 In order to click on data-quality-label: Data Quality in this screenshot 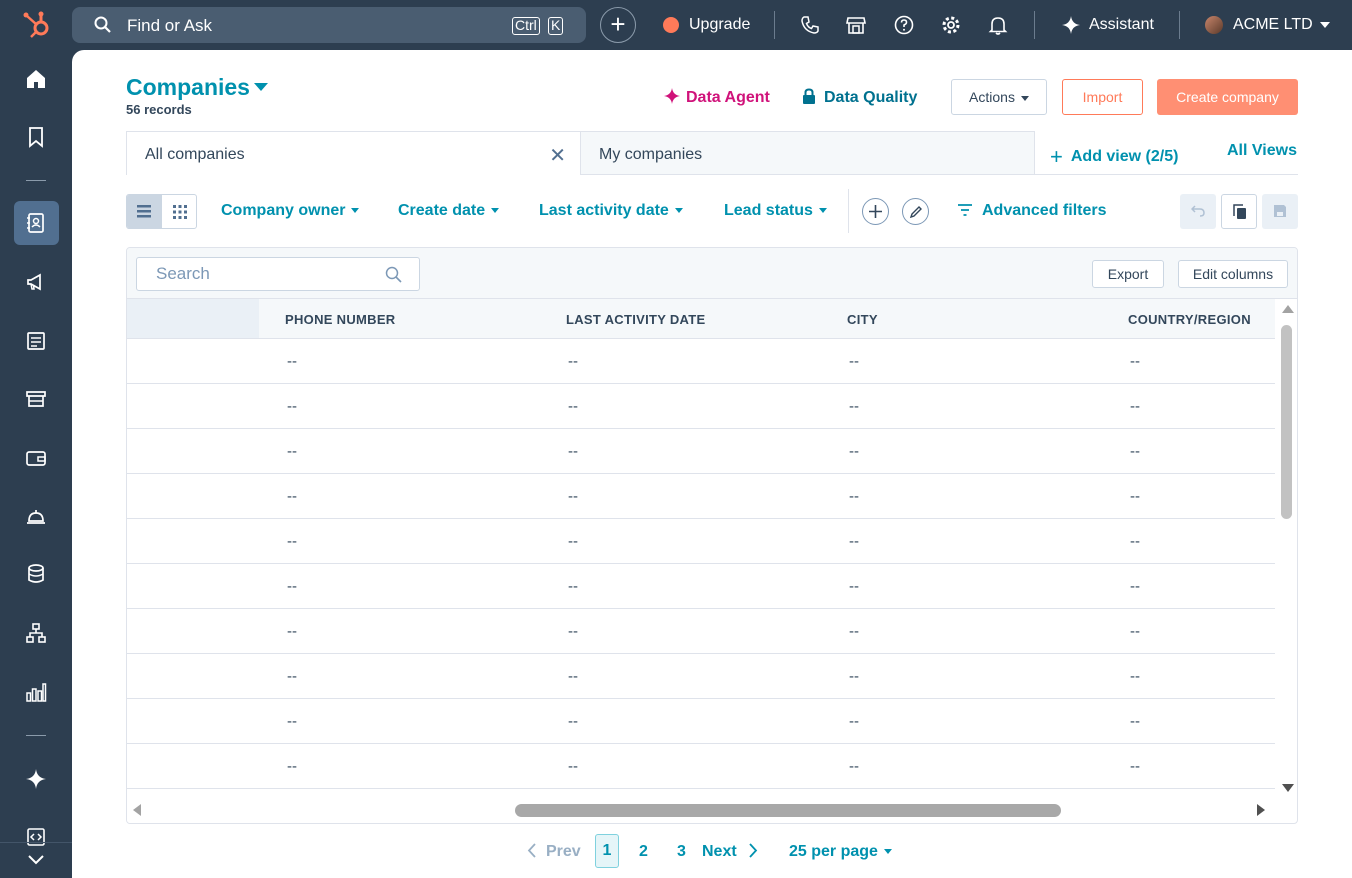, I will do `click(871, 97)`.